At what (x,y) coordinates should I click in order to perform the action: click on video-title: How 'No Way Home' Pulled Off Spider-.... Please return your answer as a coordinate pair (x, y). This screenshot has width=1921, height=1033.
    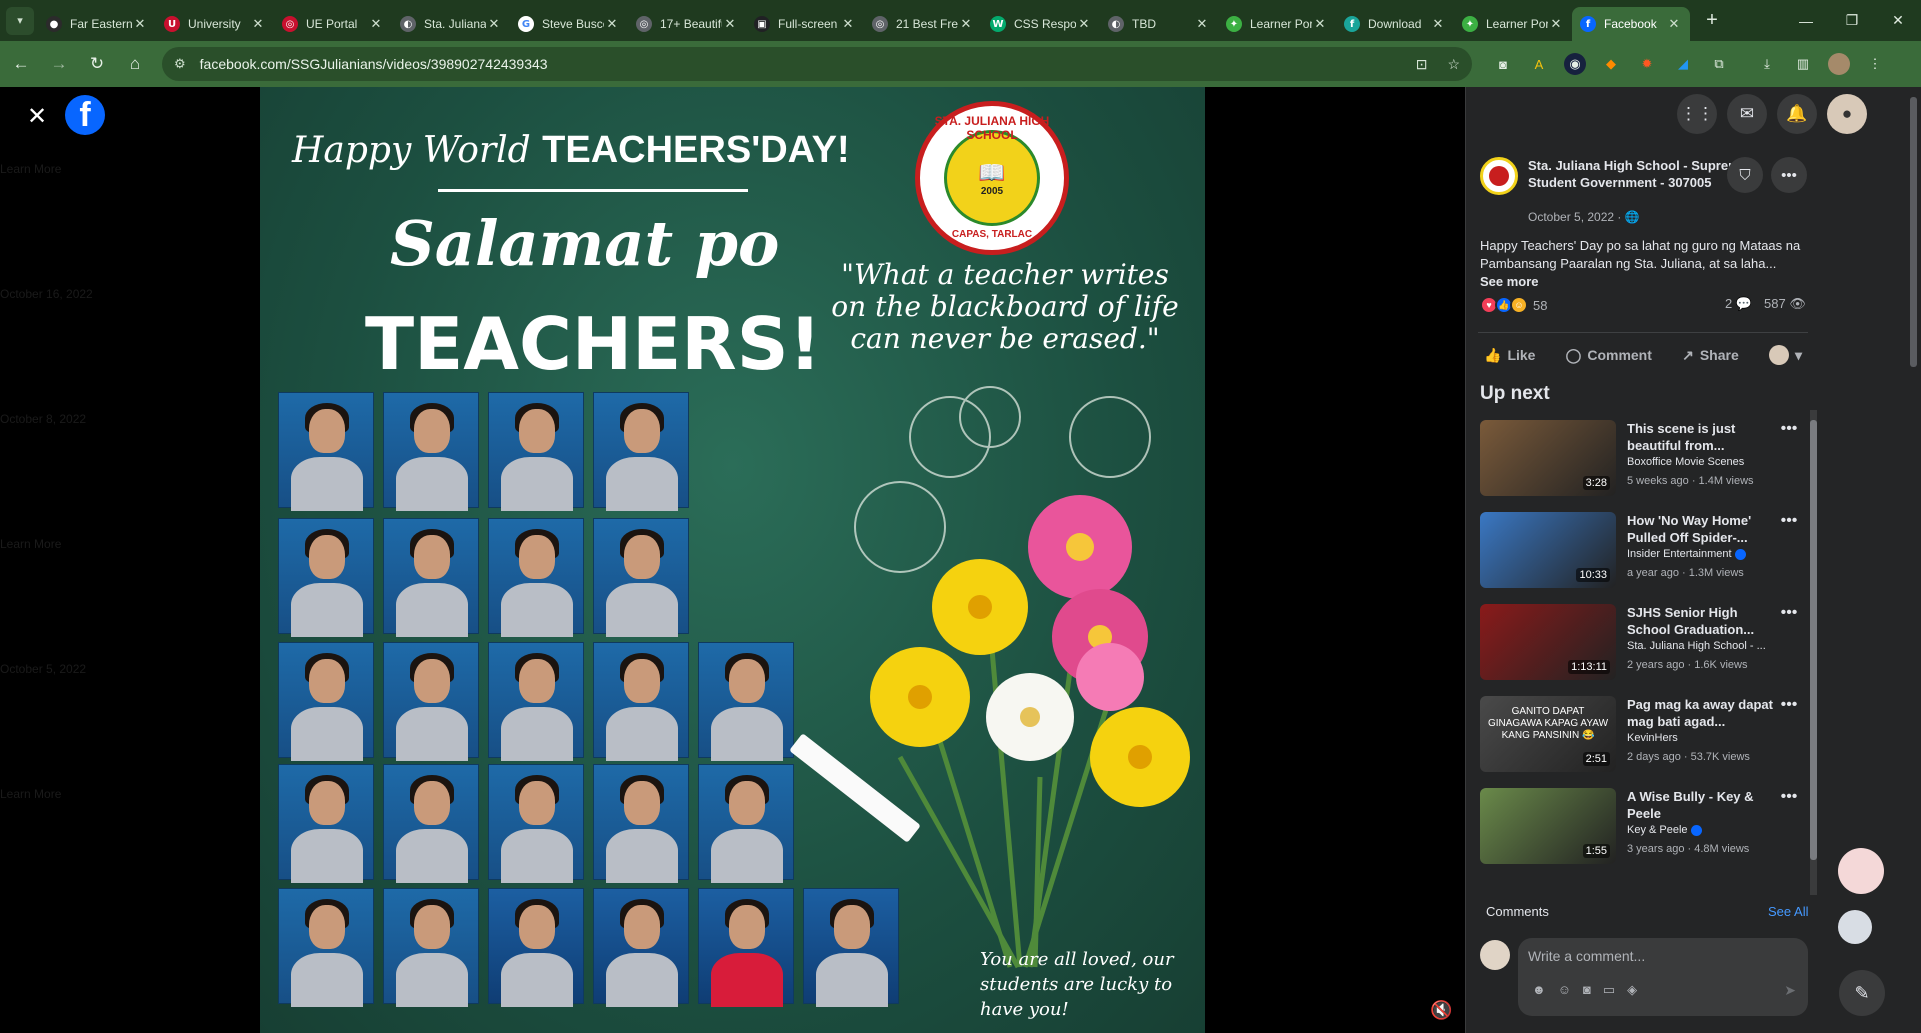
    Looking at the image, I should click on (1702, 529).